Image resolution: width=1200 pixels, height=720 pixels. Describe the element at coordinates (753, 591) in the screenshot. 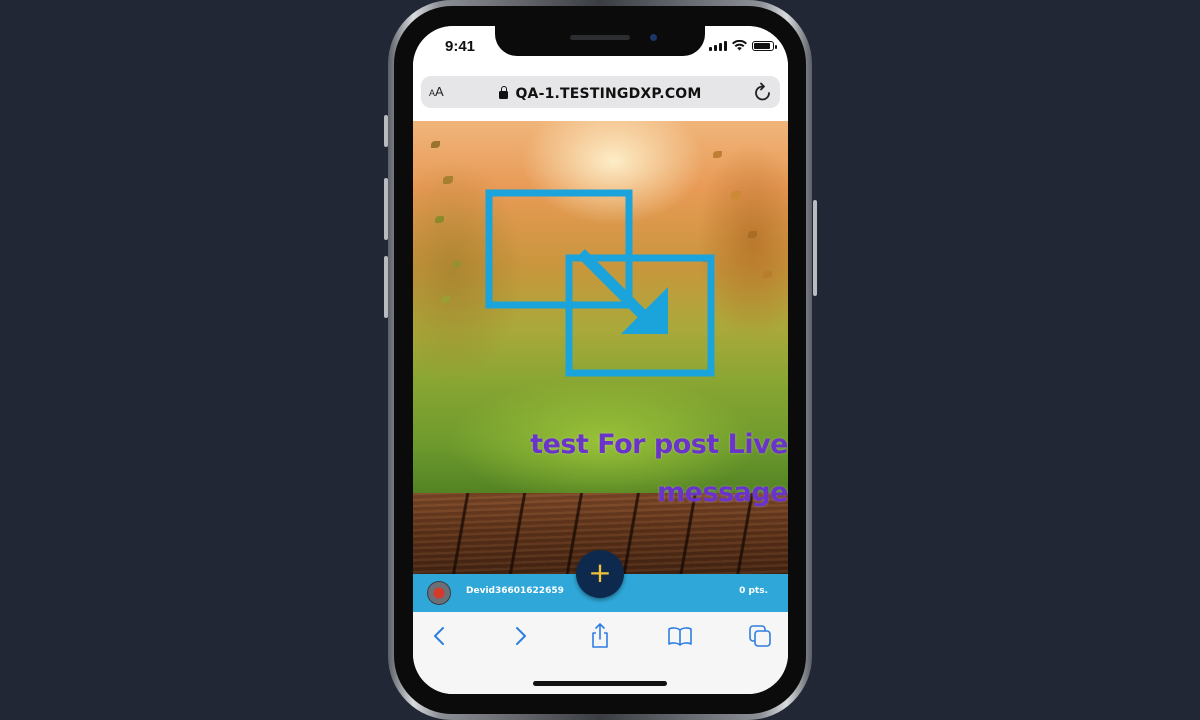

I see `points-value: 0 pts.` at that location.